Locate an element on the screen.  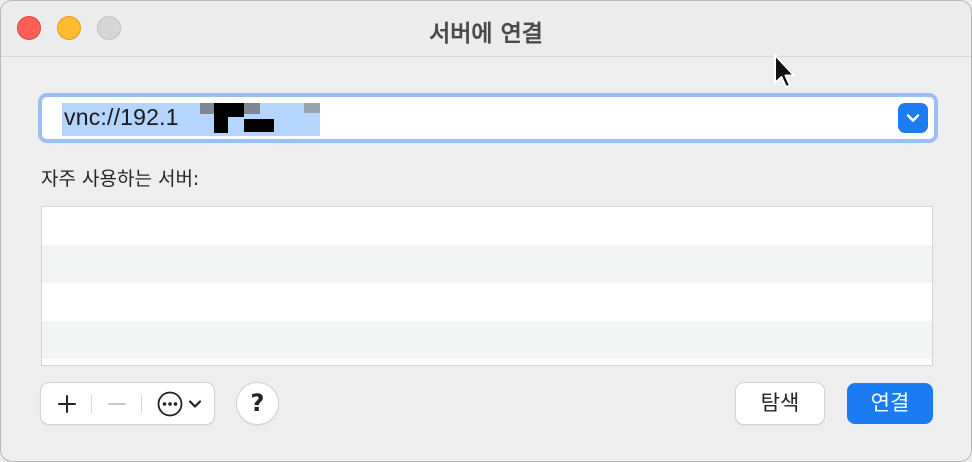
recent-servers-dropdown-button is located at coordinates (913, 118).